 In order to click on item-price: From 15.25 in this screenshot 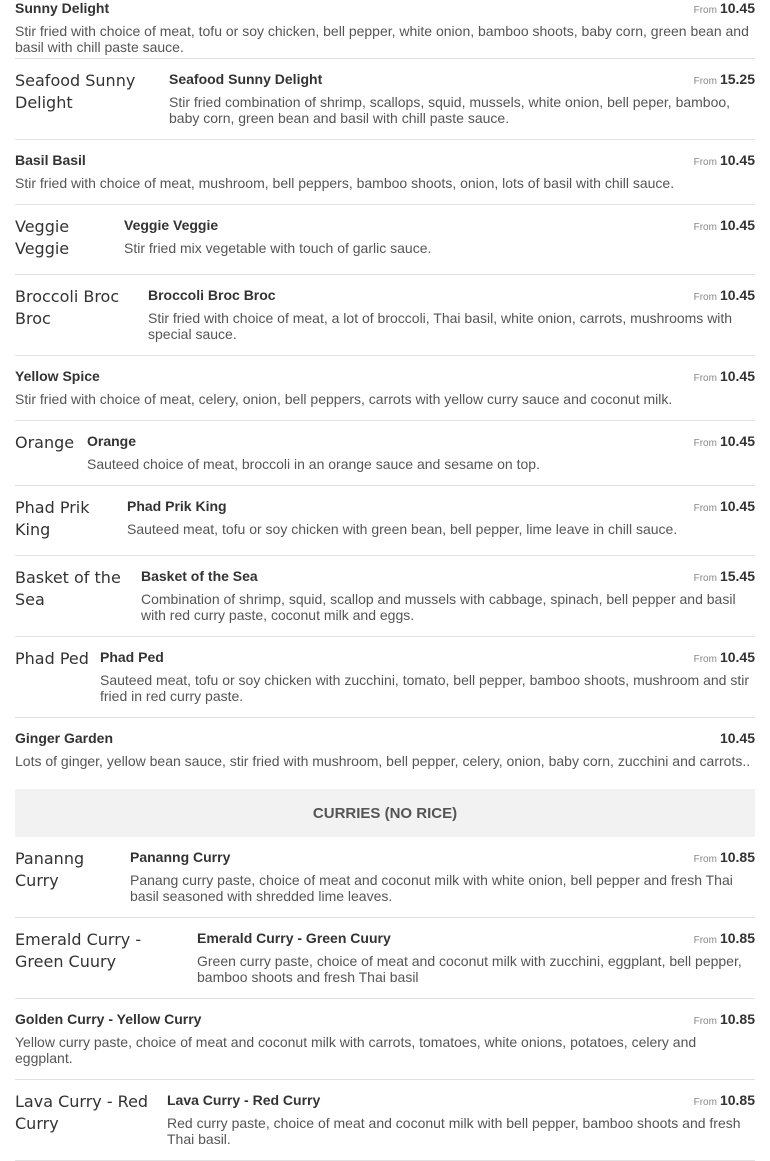, I will do `click(724, 80)`.